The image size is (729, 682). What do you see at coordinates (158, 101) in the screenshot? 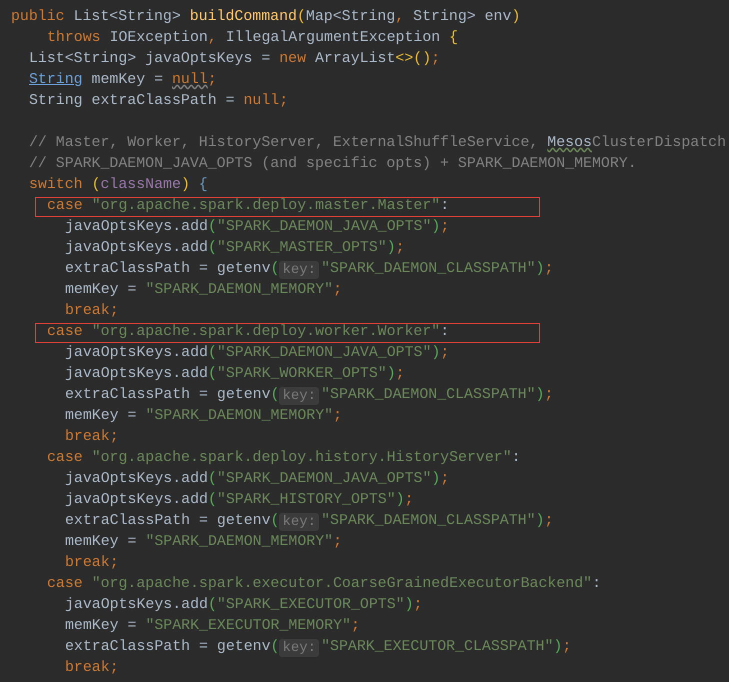
I see `code-text: String extraClassPath = null;` at bounding box center [158, 101].